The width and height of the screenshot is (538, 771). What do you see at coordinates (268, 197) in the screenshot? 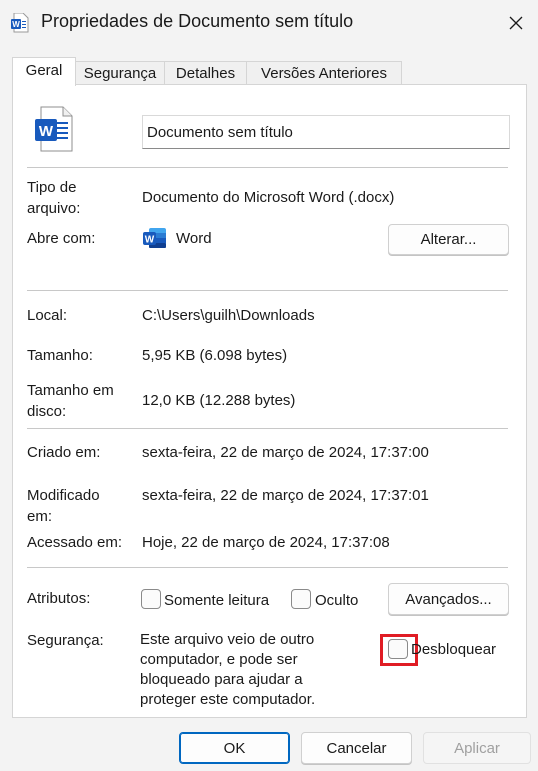
I see `file-type-value: Documento do Microsoft Word (.docx)` at bounding box center [268, 197].